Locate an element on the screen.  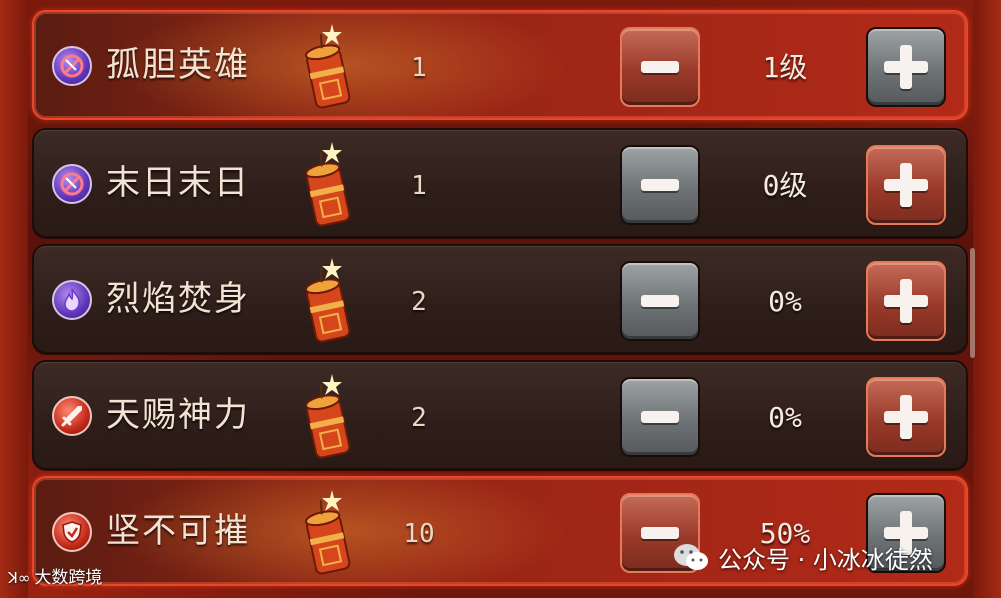
level-value: 1级 is located at coordinates (785, 67).